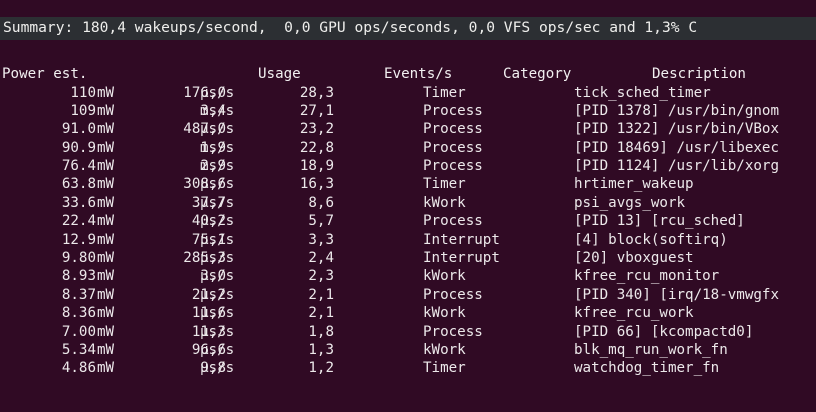 This screenshot has width=816, height=412. I want to click on description-value: tick_sched_timer, so click(642, 92).